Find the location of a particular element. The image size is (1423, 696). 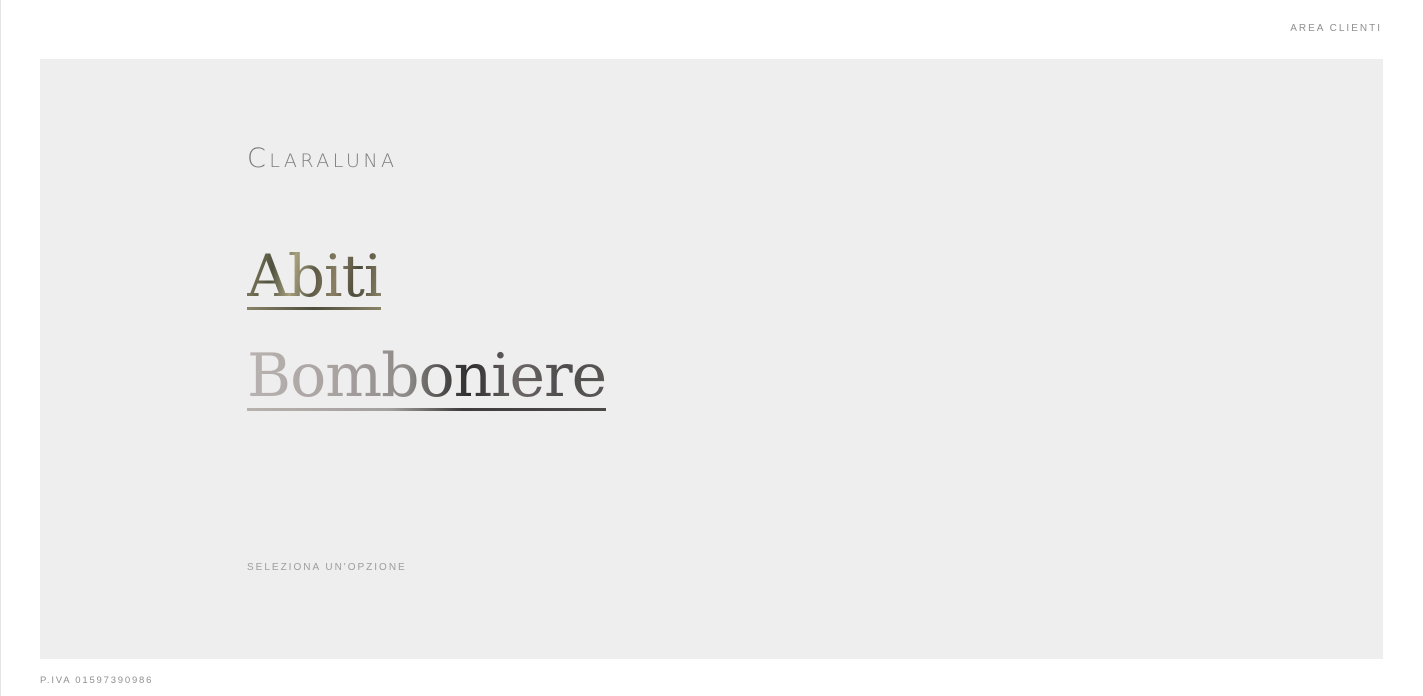

menu-link-bomboniere: Bomboniere is located at coordinates (427, 378).